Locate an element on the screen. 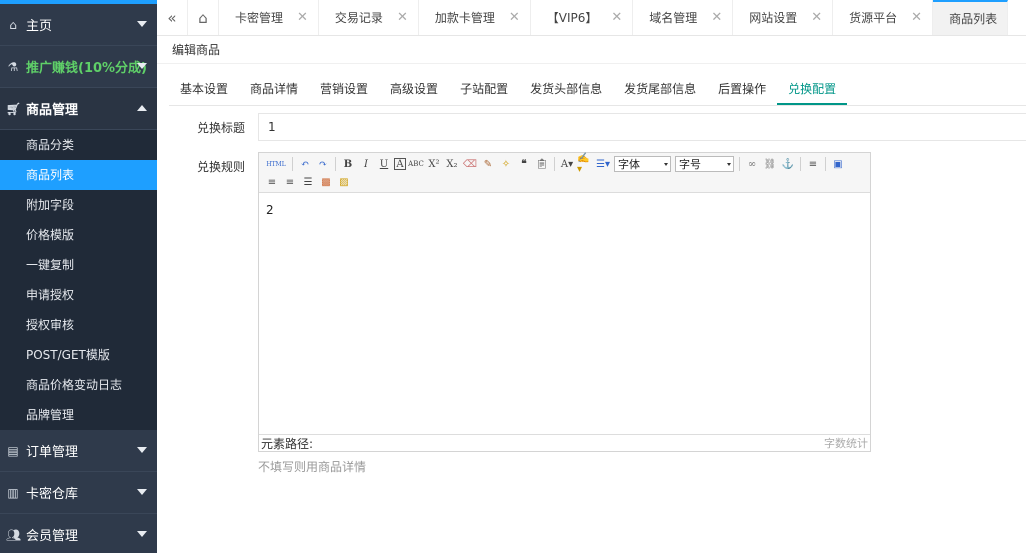  redeem-title-input: 1 is located at coordinates (642, 127).